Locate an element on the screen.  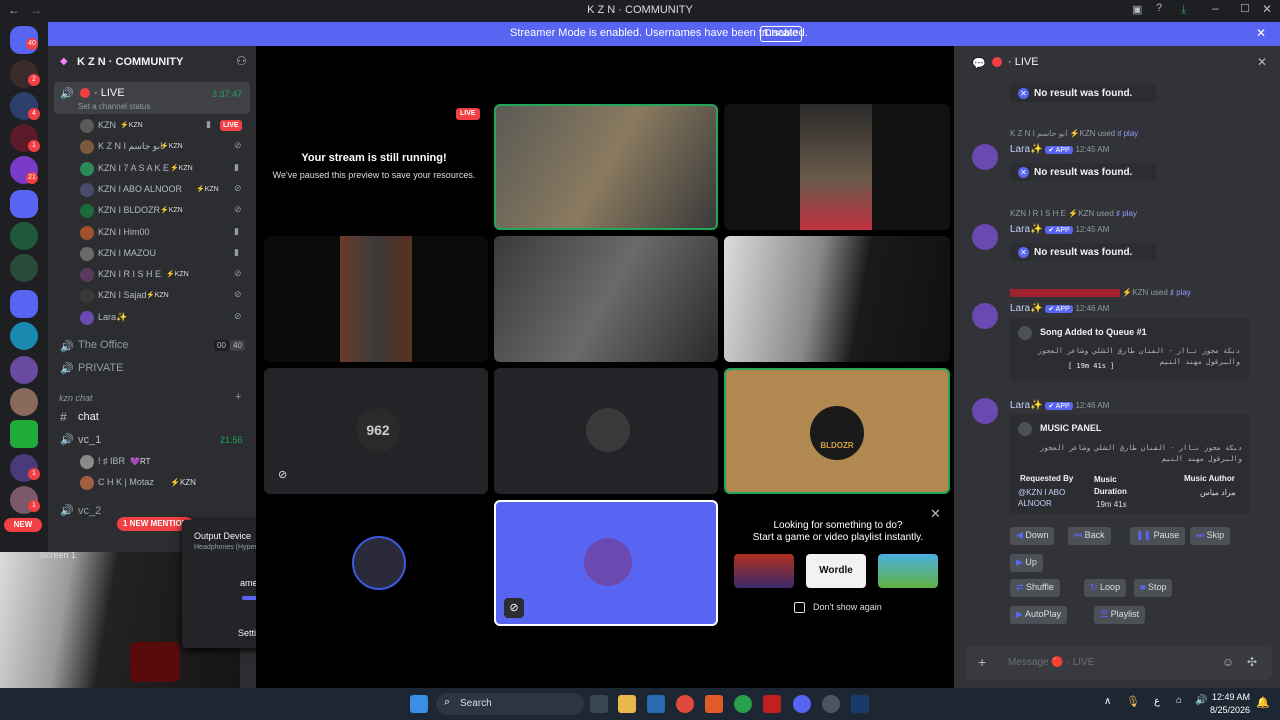
voice-member-name: KZN I BLDOZR is located at coordinates (129, 210).